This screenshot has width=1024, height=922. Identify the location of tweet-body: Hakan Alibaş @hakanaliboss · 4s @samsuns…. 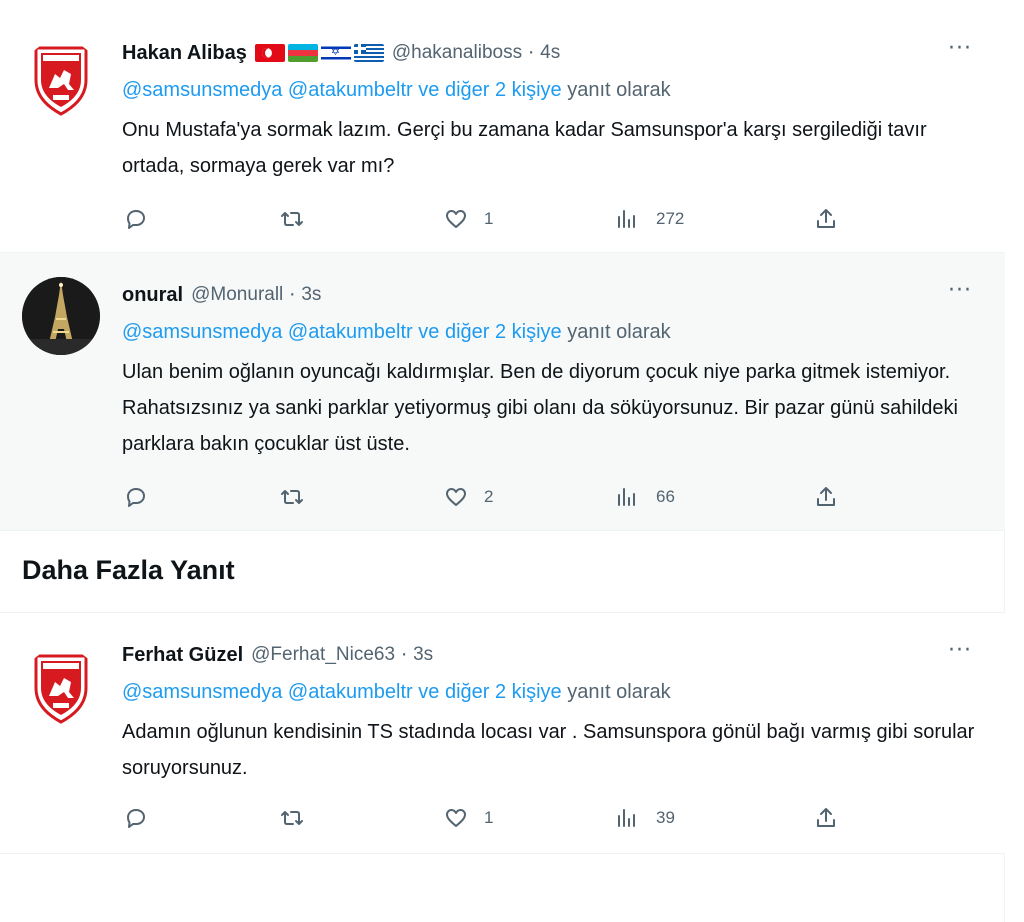
(548, 111).